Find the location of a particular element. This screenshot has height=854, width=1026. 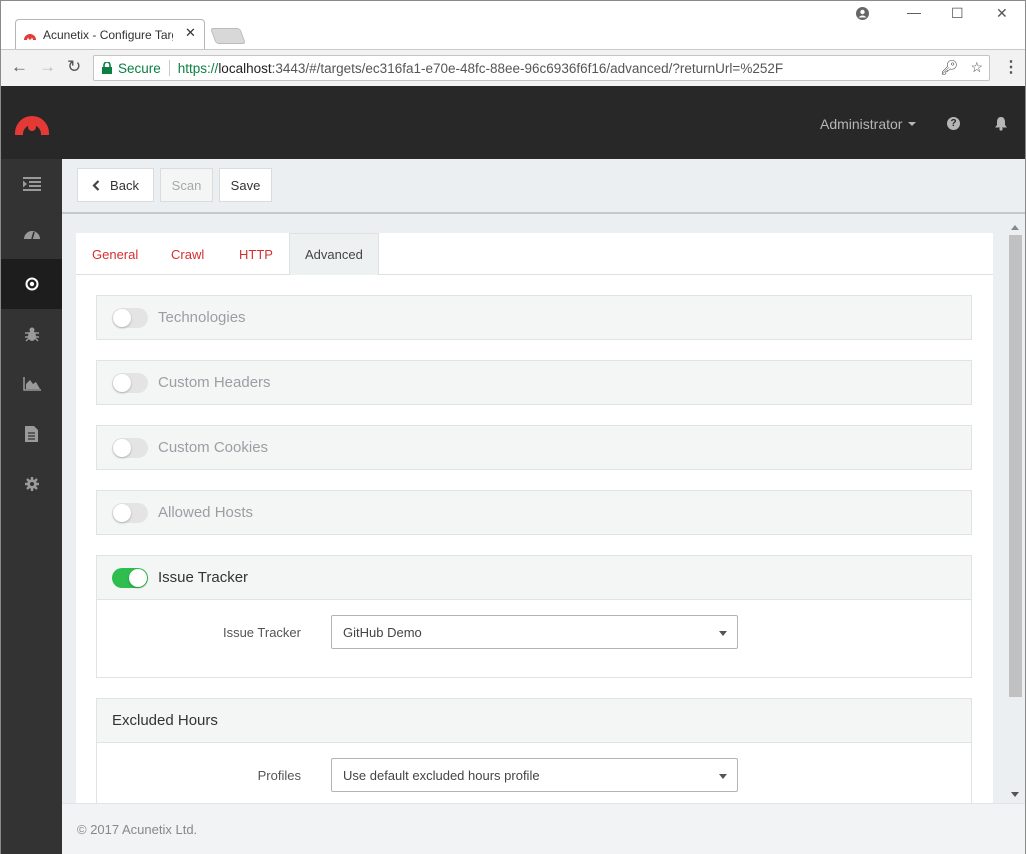

tab-crawl-label: Crawl is located at coordinates (188, 254).